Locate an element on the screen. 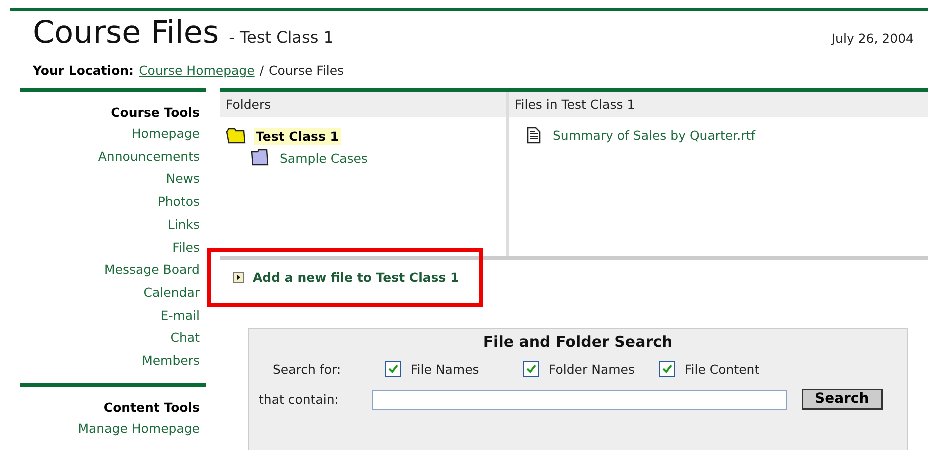  sidebar-link: Links is located at coordinates (184, 225).